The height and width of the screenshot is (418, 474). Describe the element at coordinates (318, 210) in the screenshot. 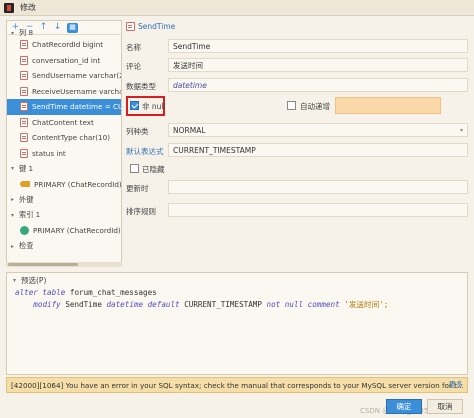

I see `collation-field` at that location.